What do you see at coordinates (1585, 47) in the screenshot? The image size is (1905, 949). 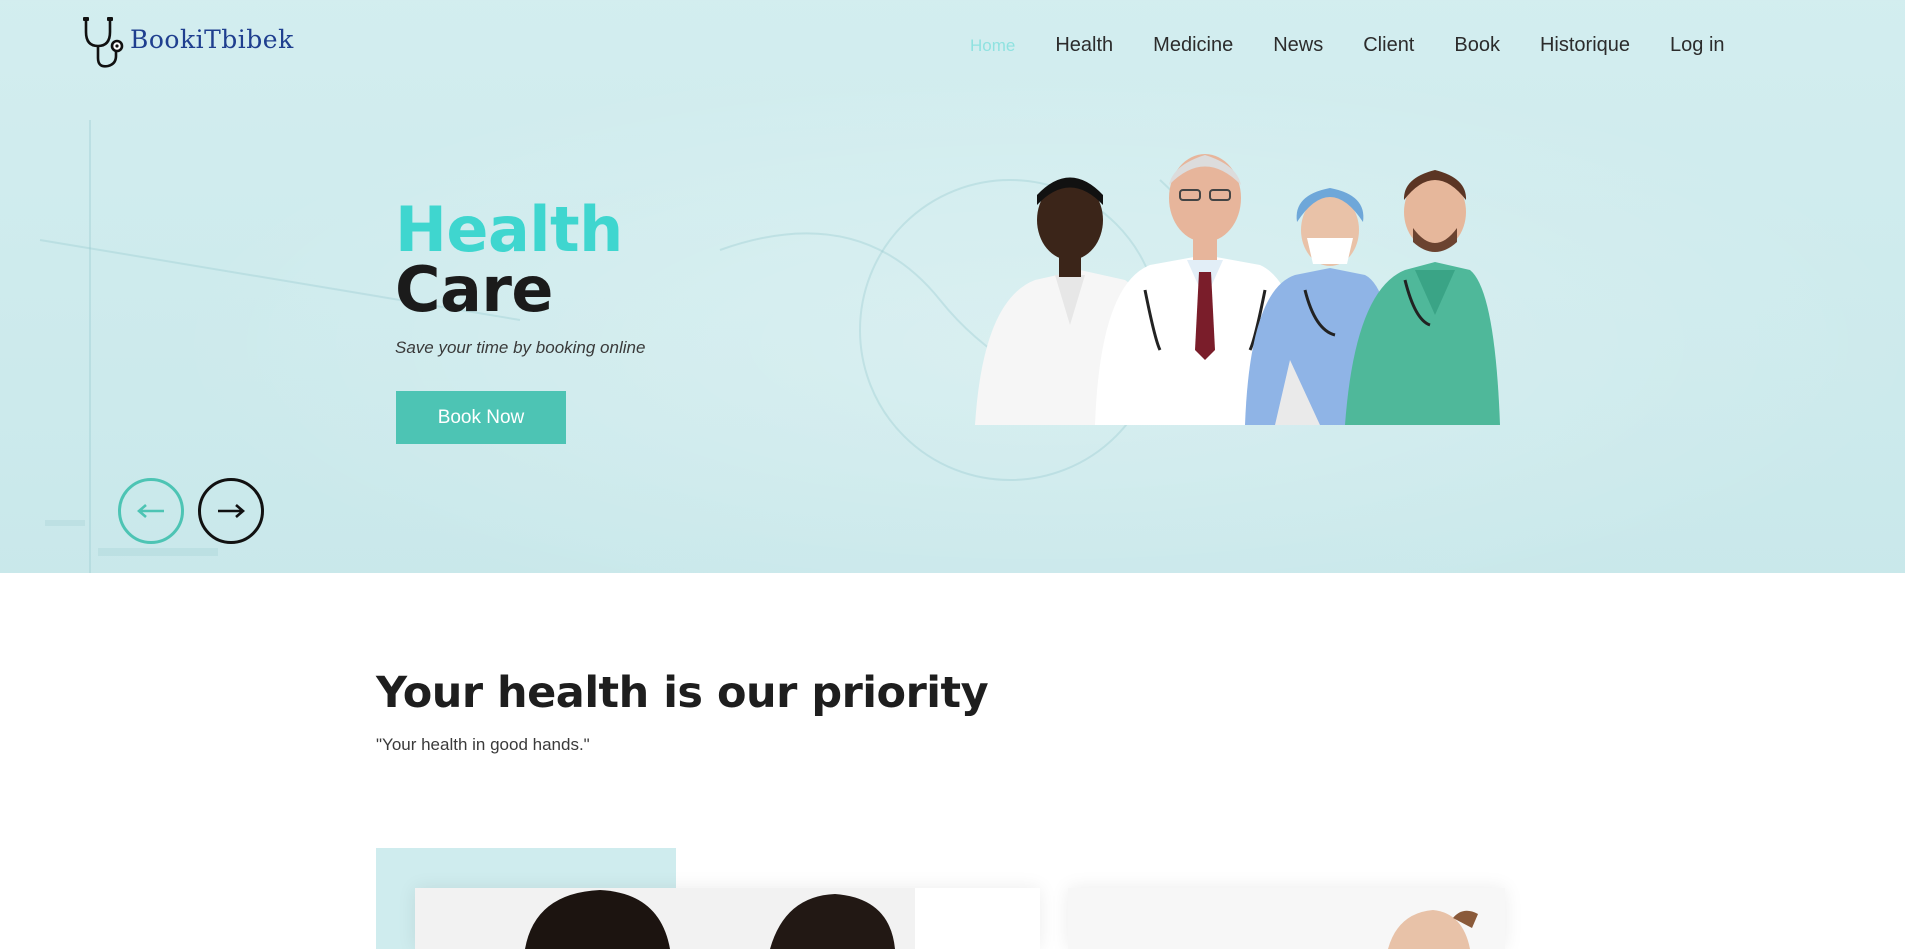 I see `nav-item-historique: Historique` at bounding box center [1585, 47].